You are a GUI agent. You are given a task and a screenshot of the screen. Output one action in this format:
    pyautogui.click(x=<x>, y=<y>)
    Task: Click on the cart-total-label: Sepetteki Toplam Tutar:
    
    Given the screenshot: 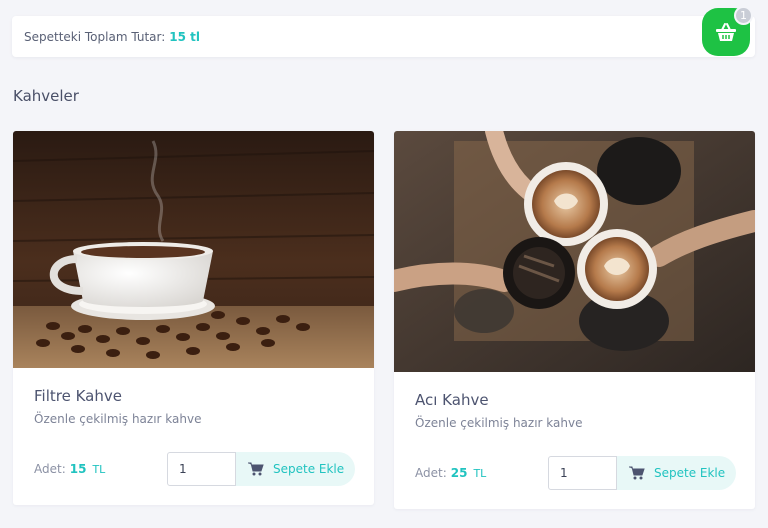 What is the action you would take?
    pyautogui.click(x=95, y=36)
    